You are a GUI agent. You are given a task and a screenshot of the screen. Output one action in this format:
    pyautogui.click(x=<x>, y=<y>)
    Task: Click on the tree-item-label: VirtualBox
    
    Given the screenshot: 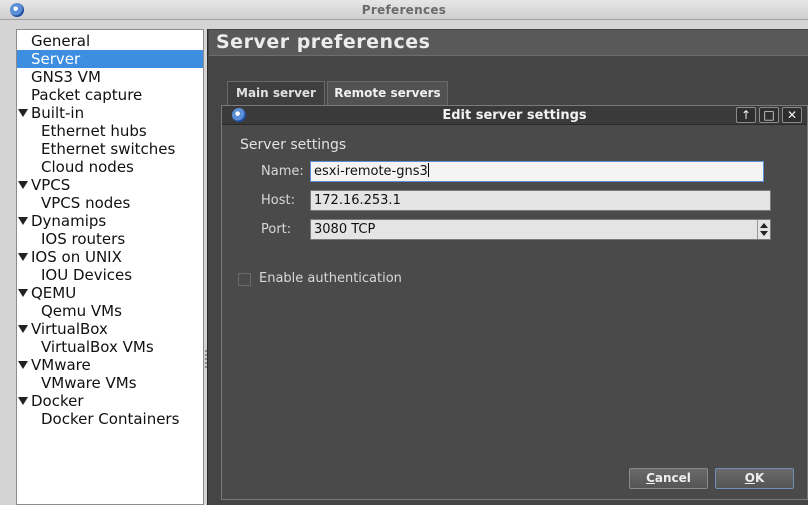 What is the action you would take?
    pyautogui.click(x=69, y=329)
    